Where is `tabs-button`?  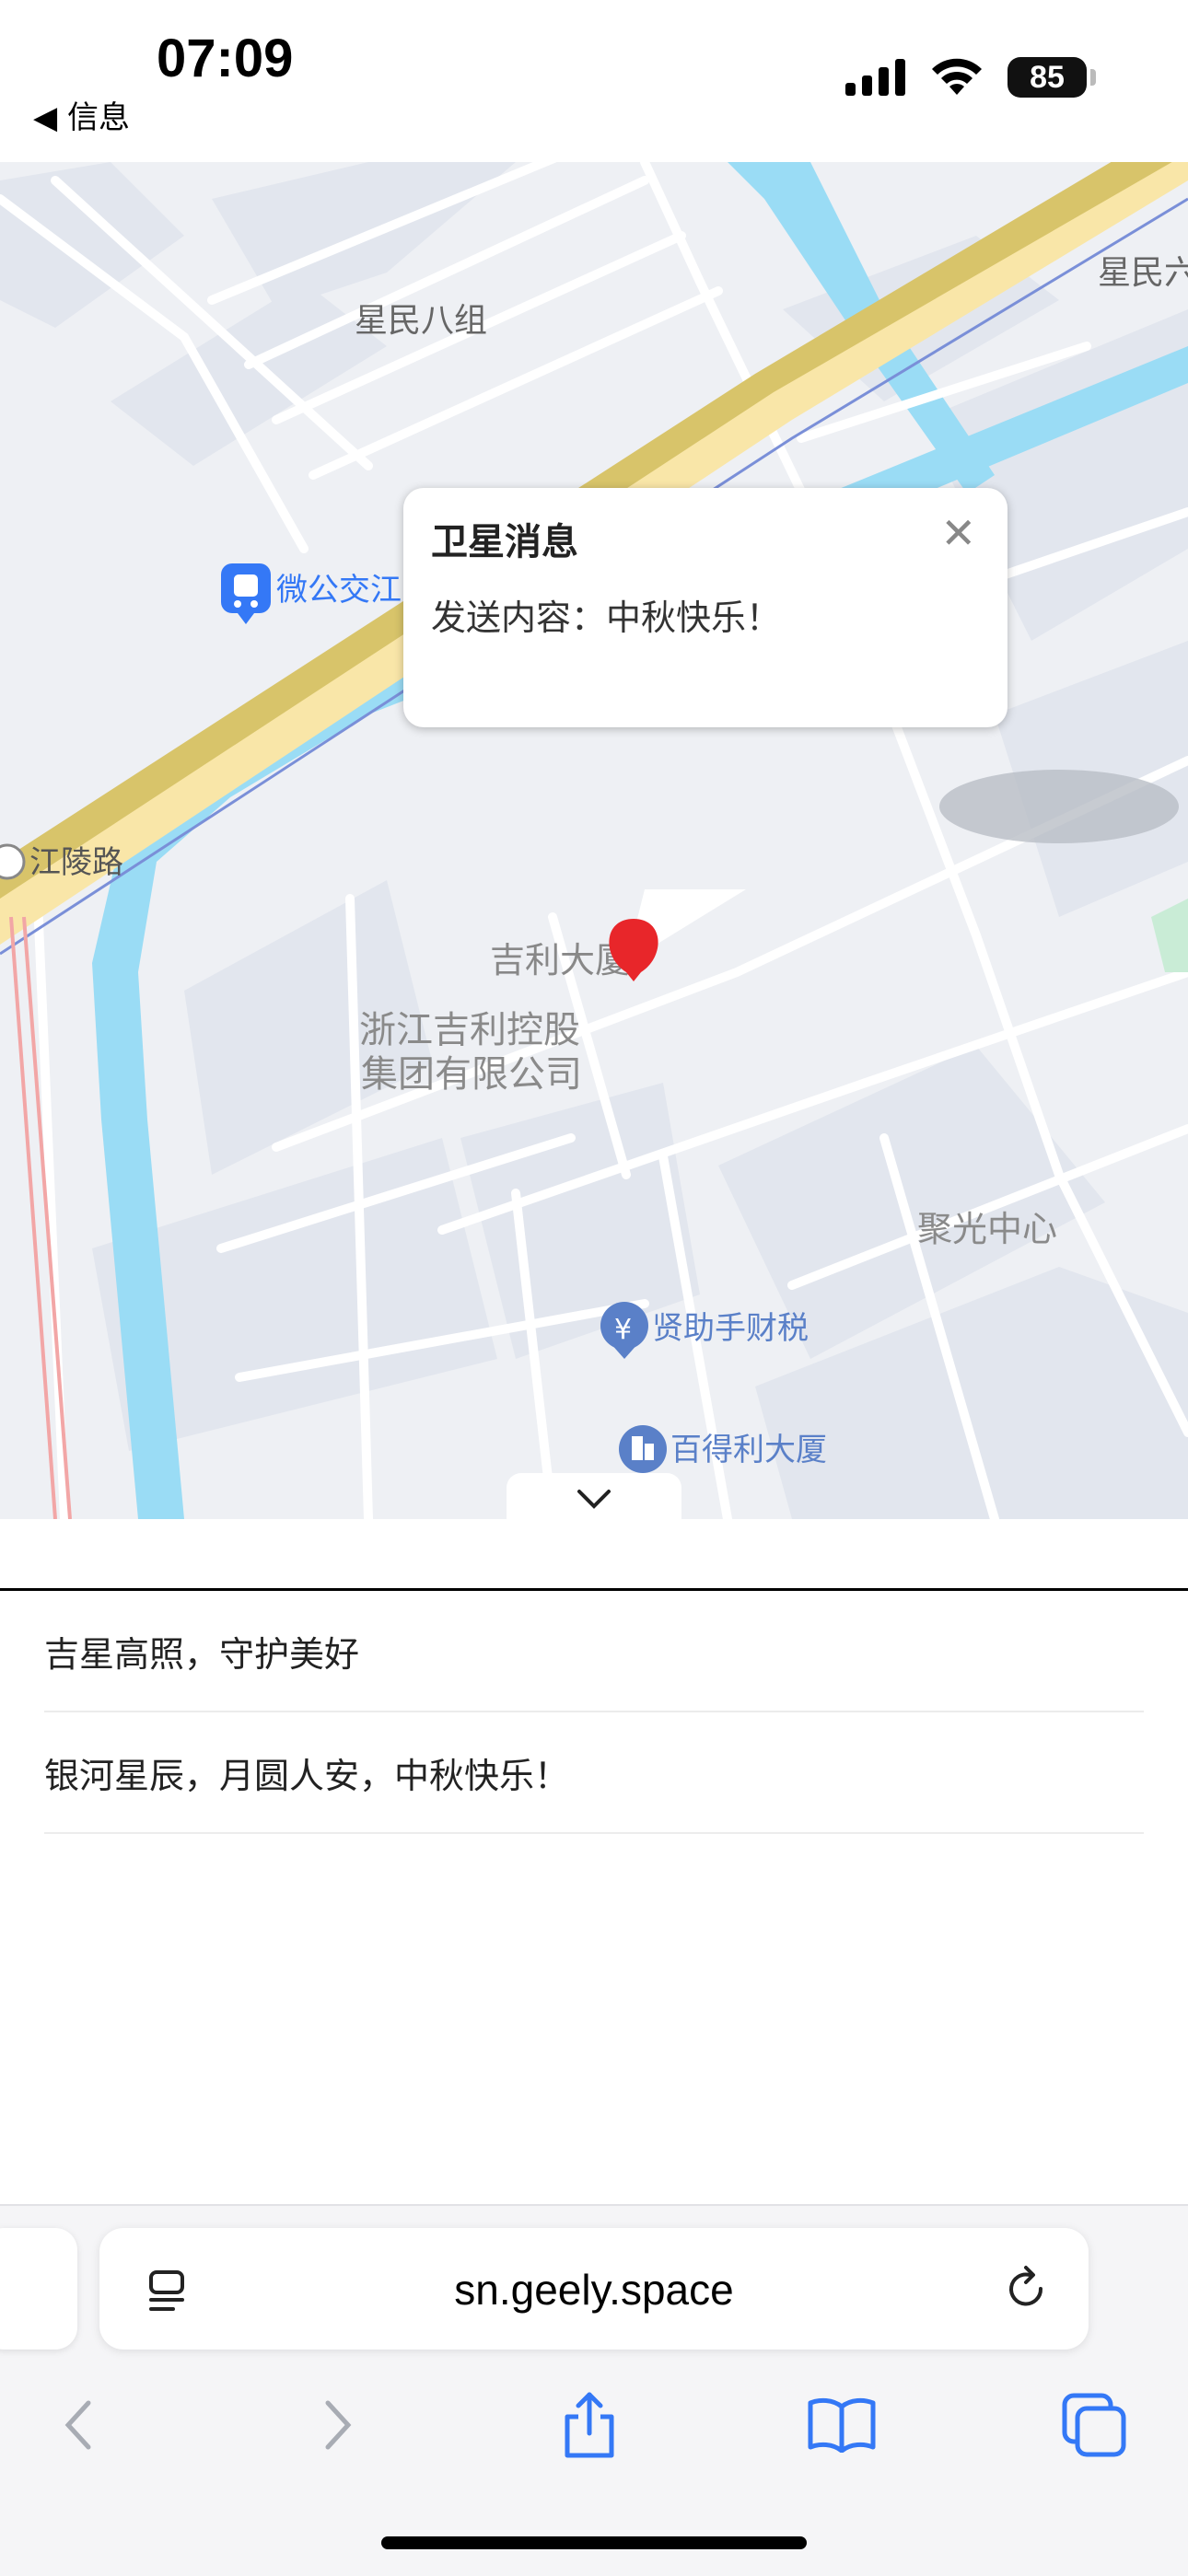 tabs-button is located at coordinates (1094, 2425).